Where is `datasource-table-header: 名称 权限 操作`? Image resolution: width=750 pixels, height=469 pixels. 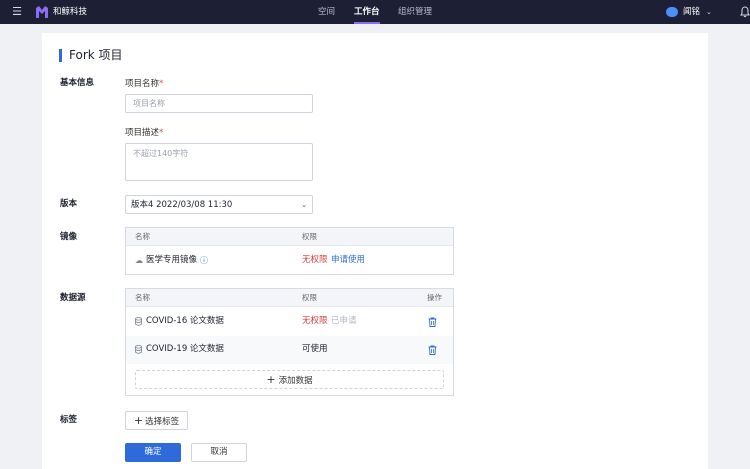 datasource-table-header: 名称 权限 操作 is located at coordinates (289, 298).